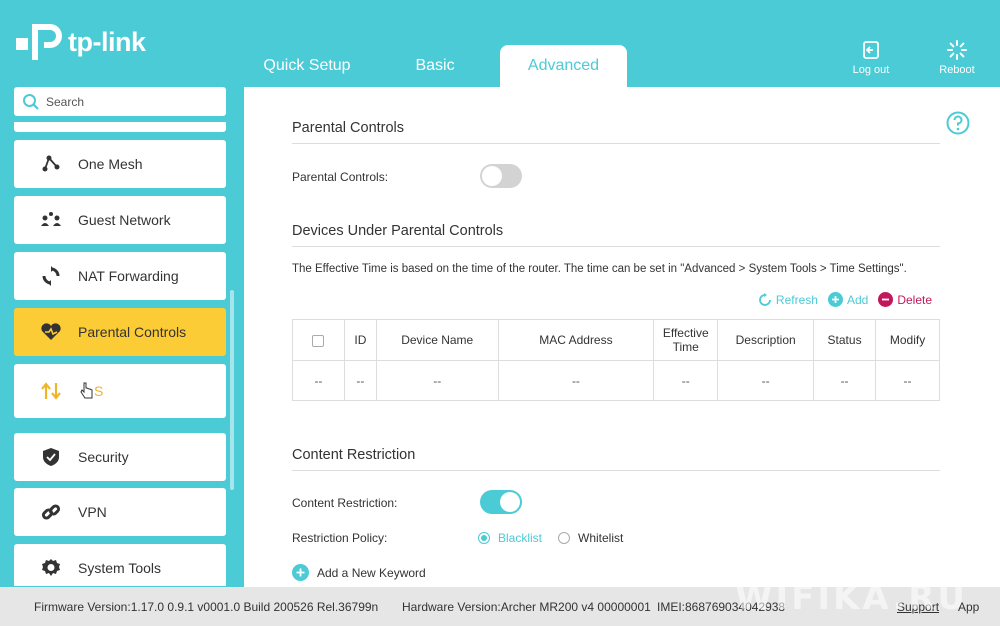  Describe the element at coordinates (51, 332) in the screenshot. I see `heart-icon` at that location.